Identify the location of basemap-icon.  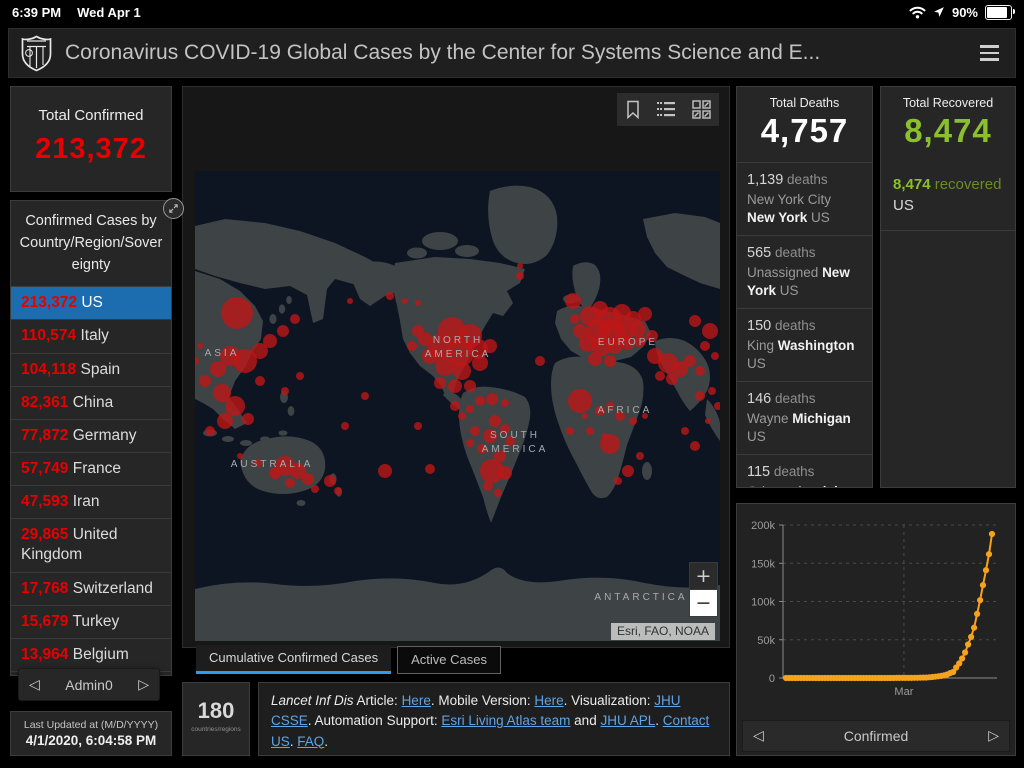
(701, 109).